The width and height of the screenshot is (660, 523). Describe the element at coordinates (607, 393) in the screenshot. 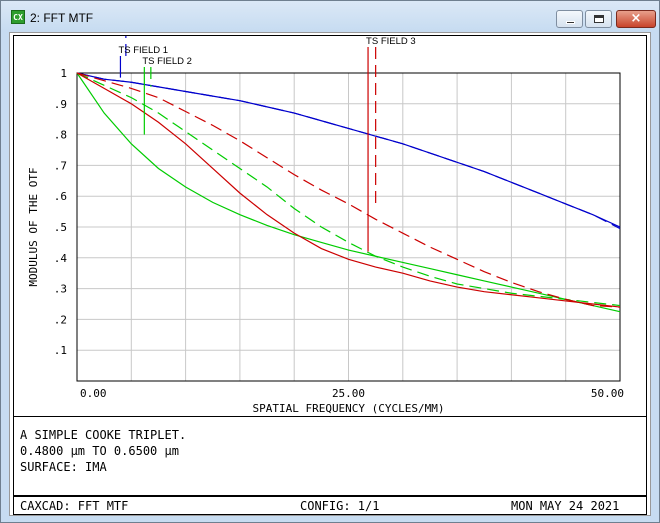

I see `x-tick-label: 50.00` at that location.